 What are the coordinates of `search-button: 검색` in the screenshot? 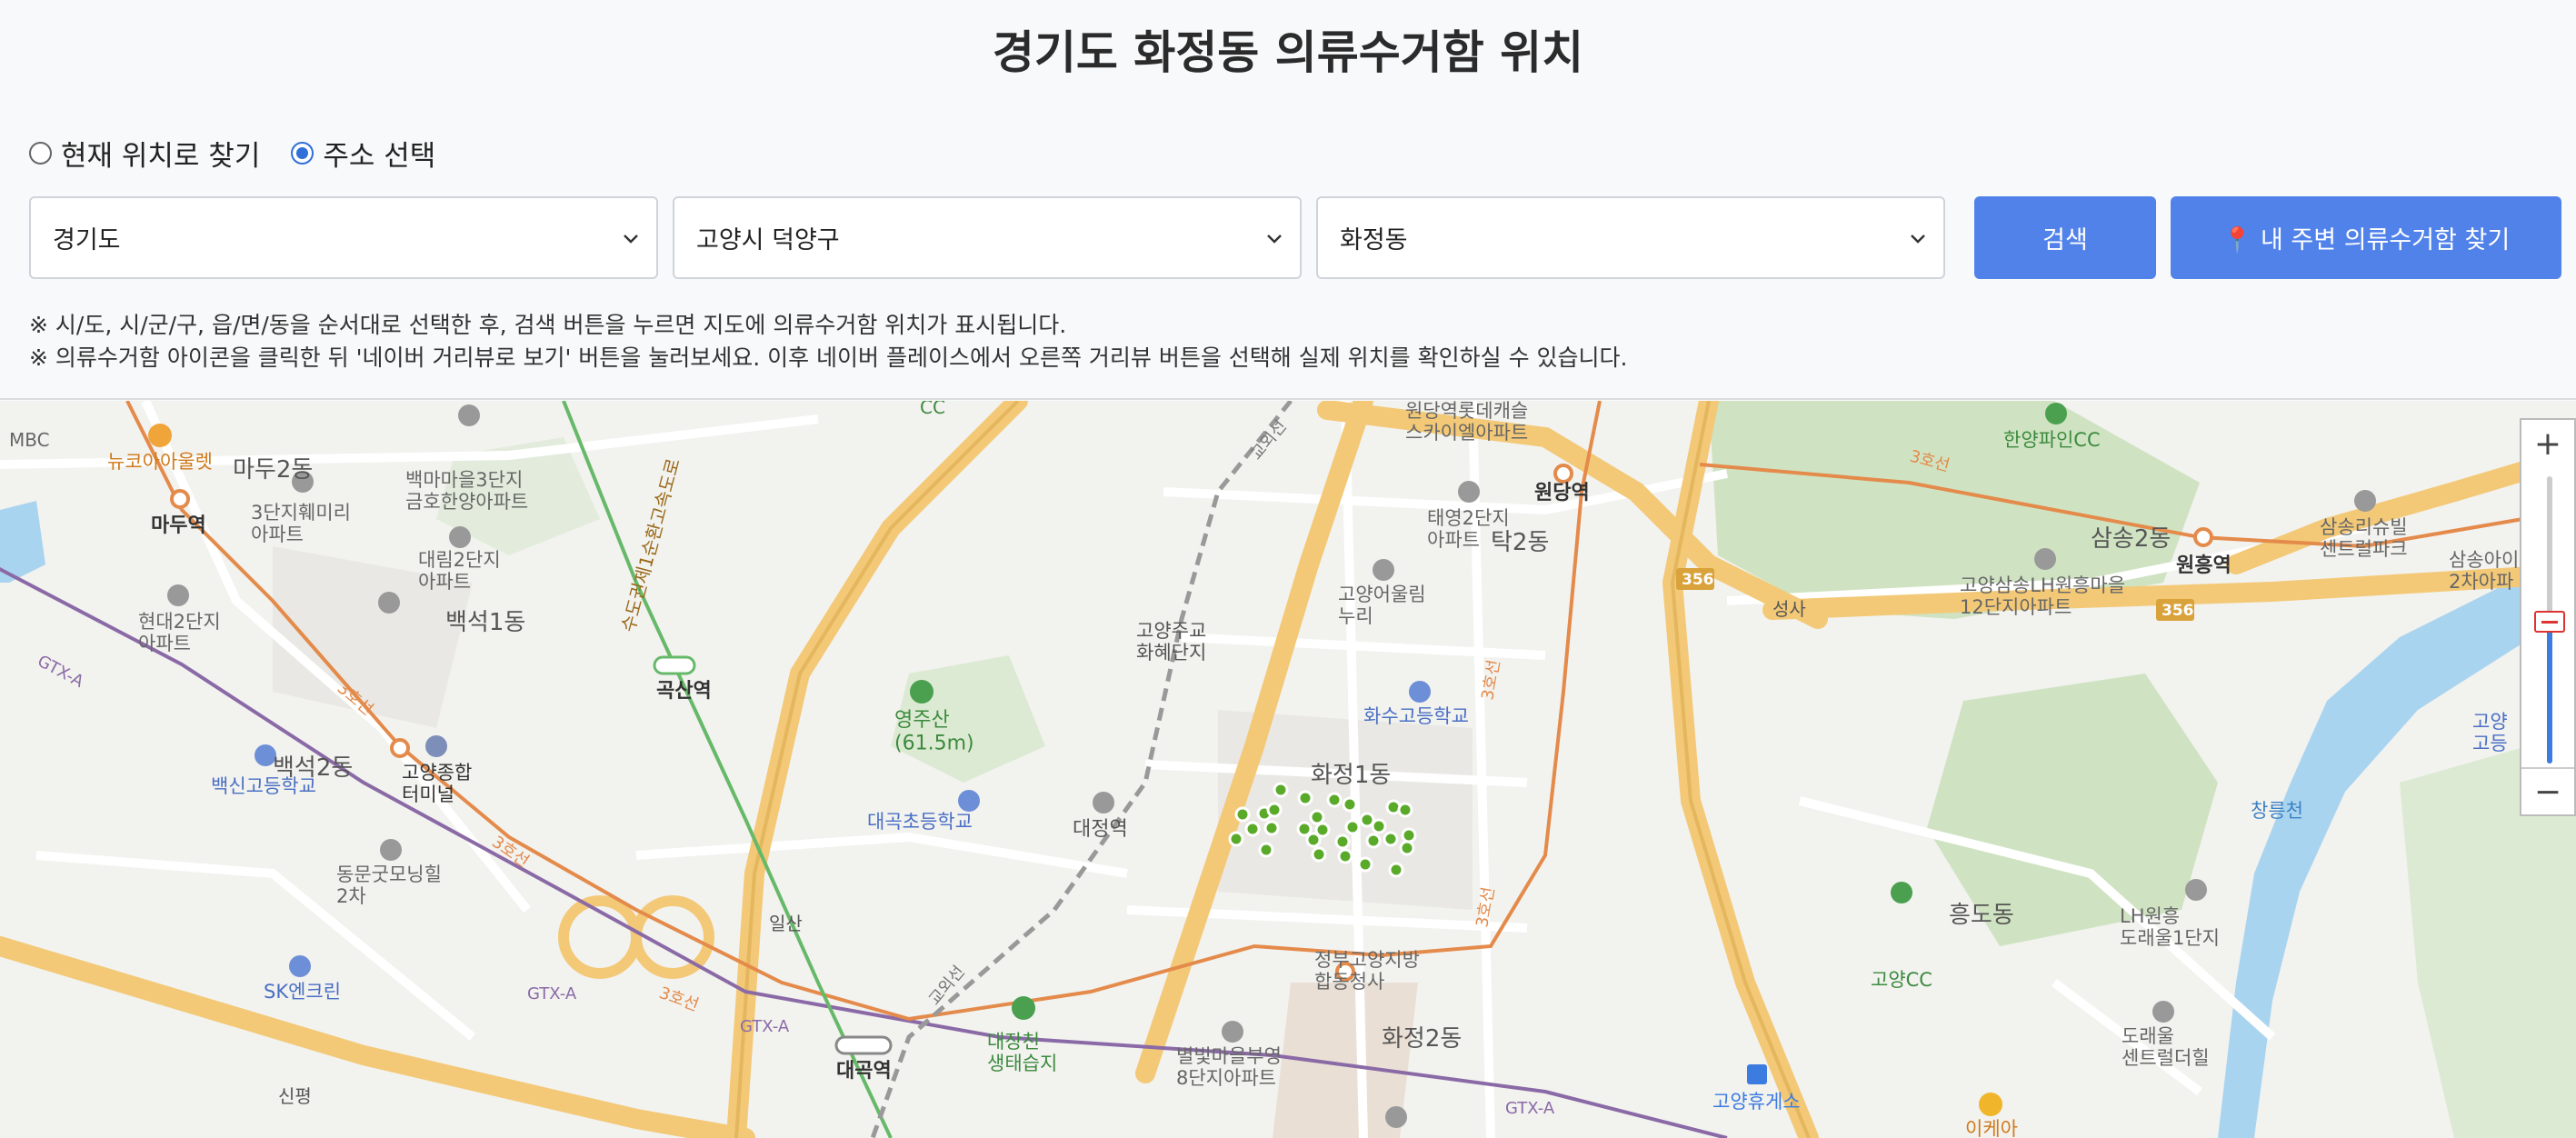 It's located at (2065, 238).